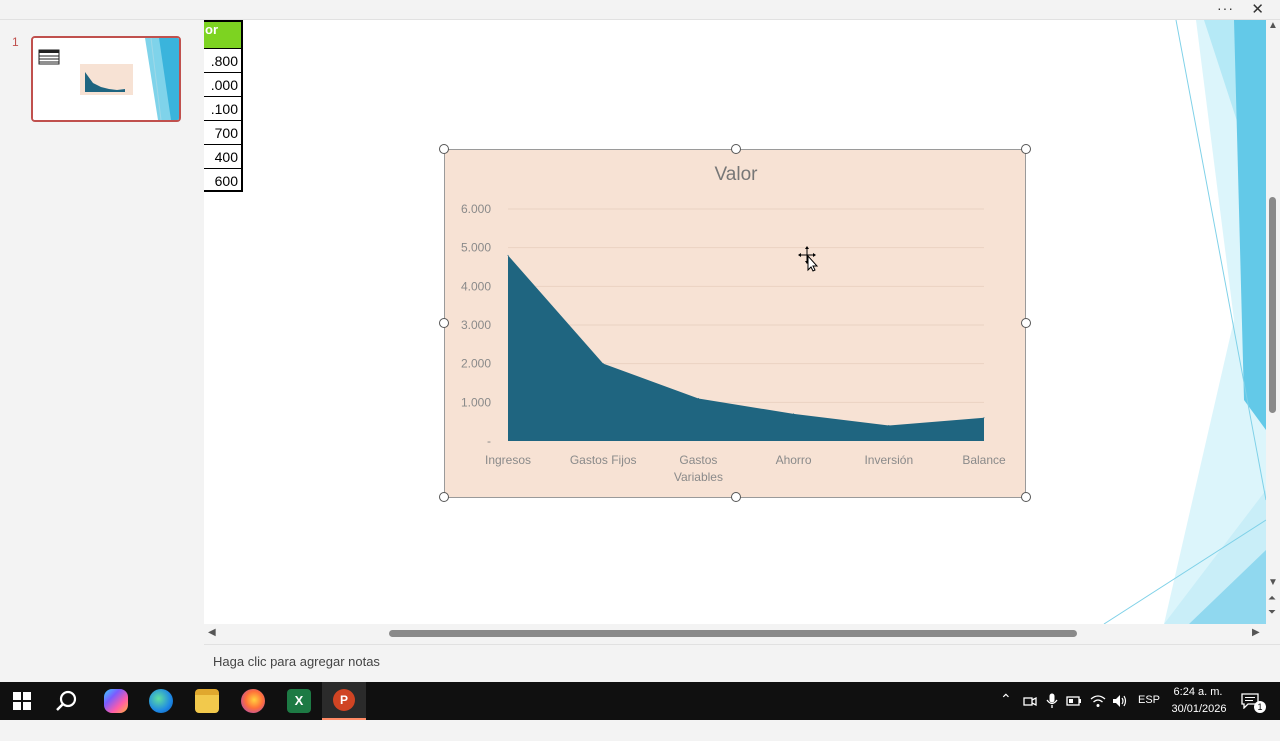  Describe the element at coordinates (67, 701) in the screenshot. I see `search-icon` at that location.